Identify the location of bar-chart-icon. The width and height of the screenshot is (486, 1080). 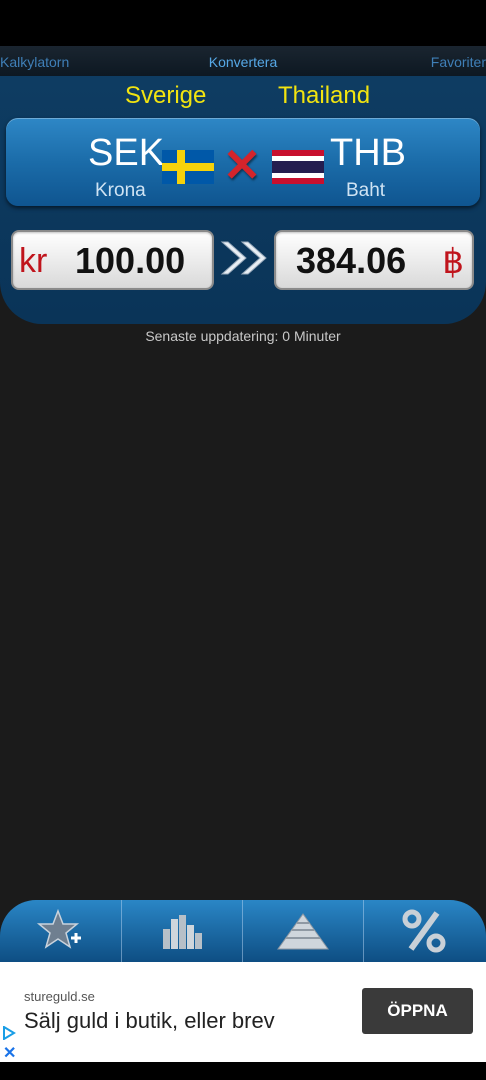
(182, 932).